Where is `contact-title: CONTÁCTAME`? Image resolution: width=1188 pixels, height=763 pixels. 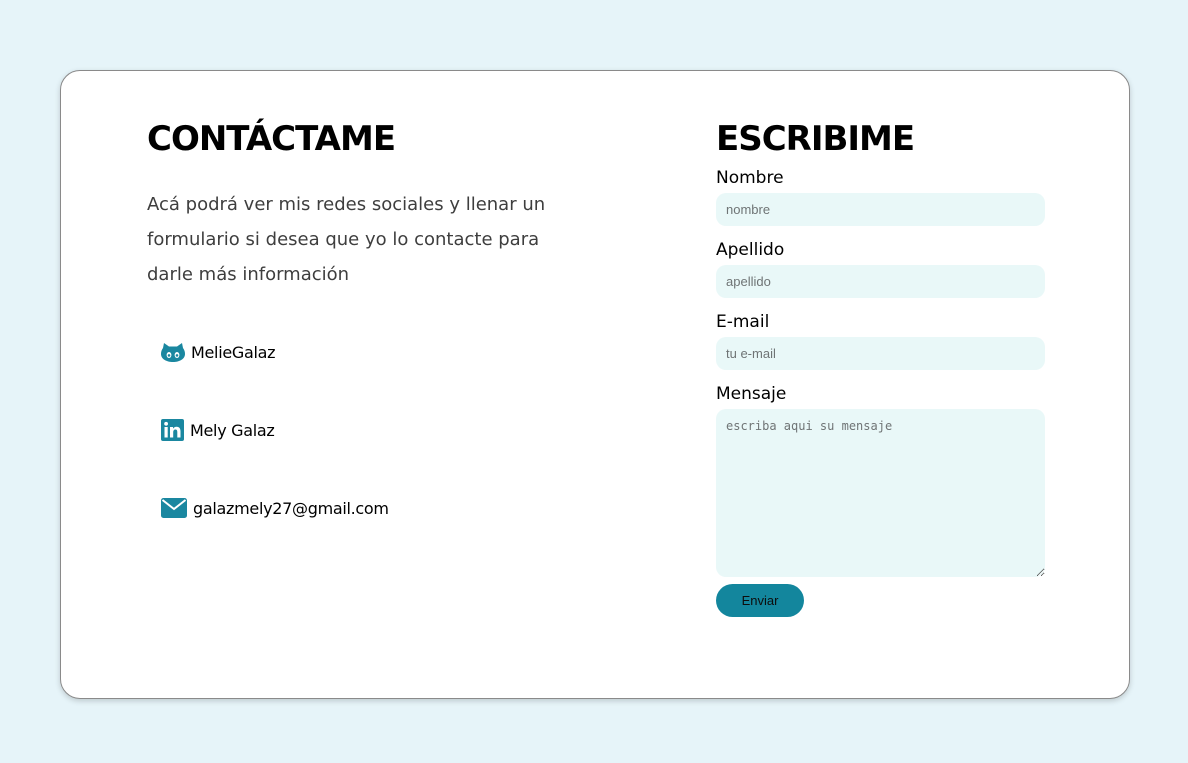
contact-title: CONTÁCTAME is located at coordinates (271, 139).